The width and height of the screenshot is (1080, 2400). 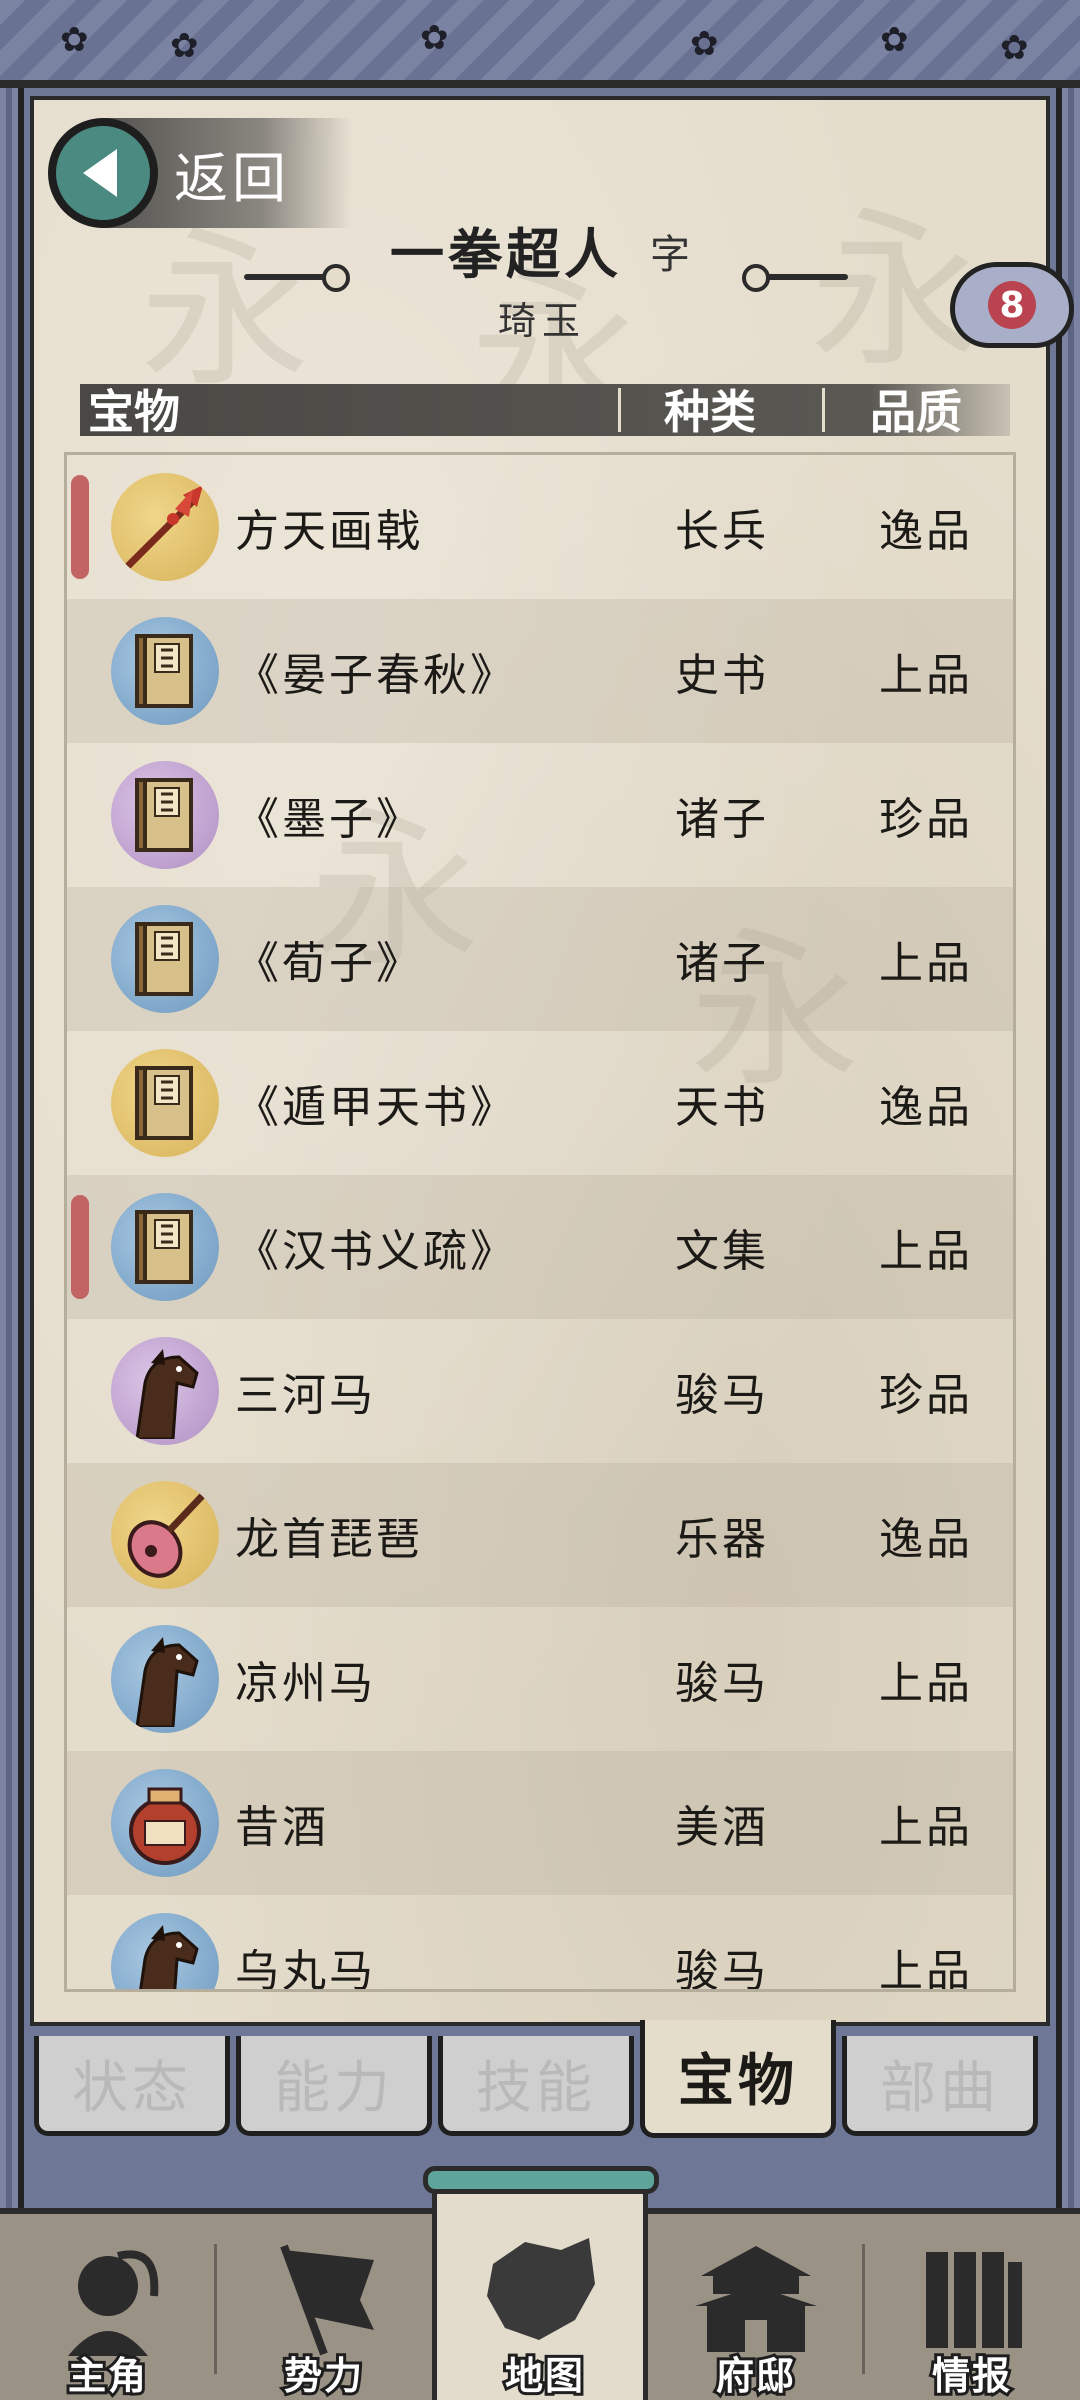 What do you see at coordinates (132, 2086) in the screenshot?
I see `tab-status: 状态` at bounding box center [132, 2086].